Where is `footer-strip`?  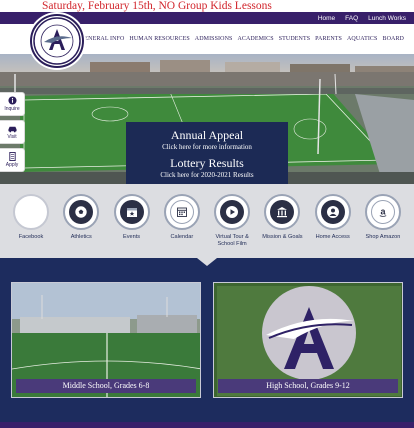 footer-strip is located at coordinates (207, 425).